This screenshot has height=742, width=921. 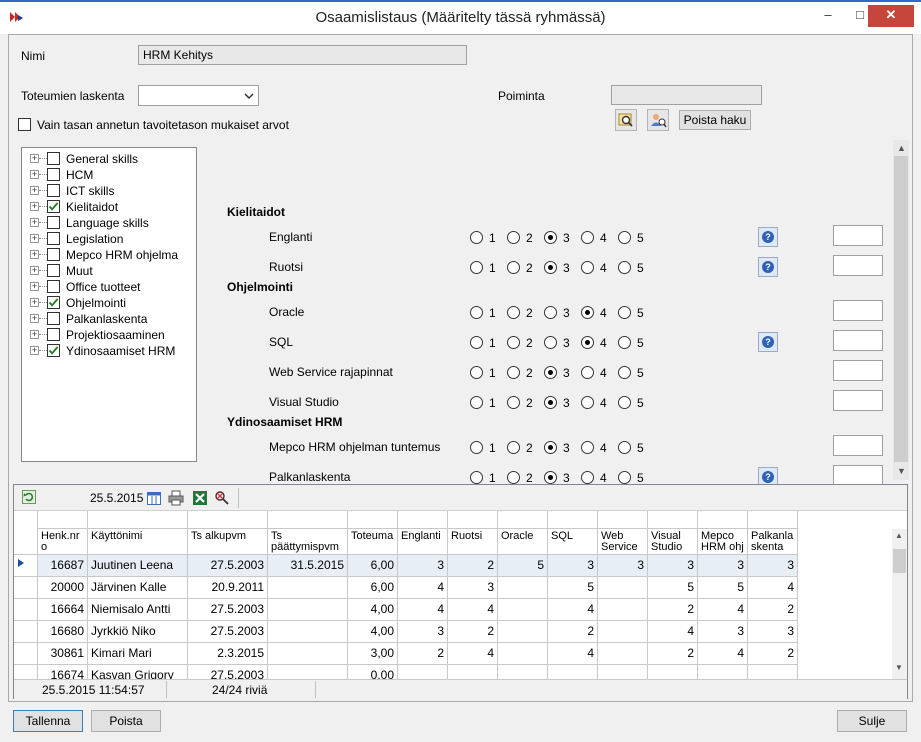 I want to click on clear-search-button: Poista haku, so click(x=715, y=120).